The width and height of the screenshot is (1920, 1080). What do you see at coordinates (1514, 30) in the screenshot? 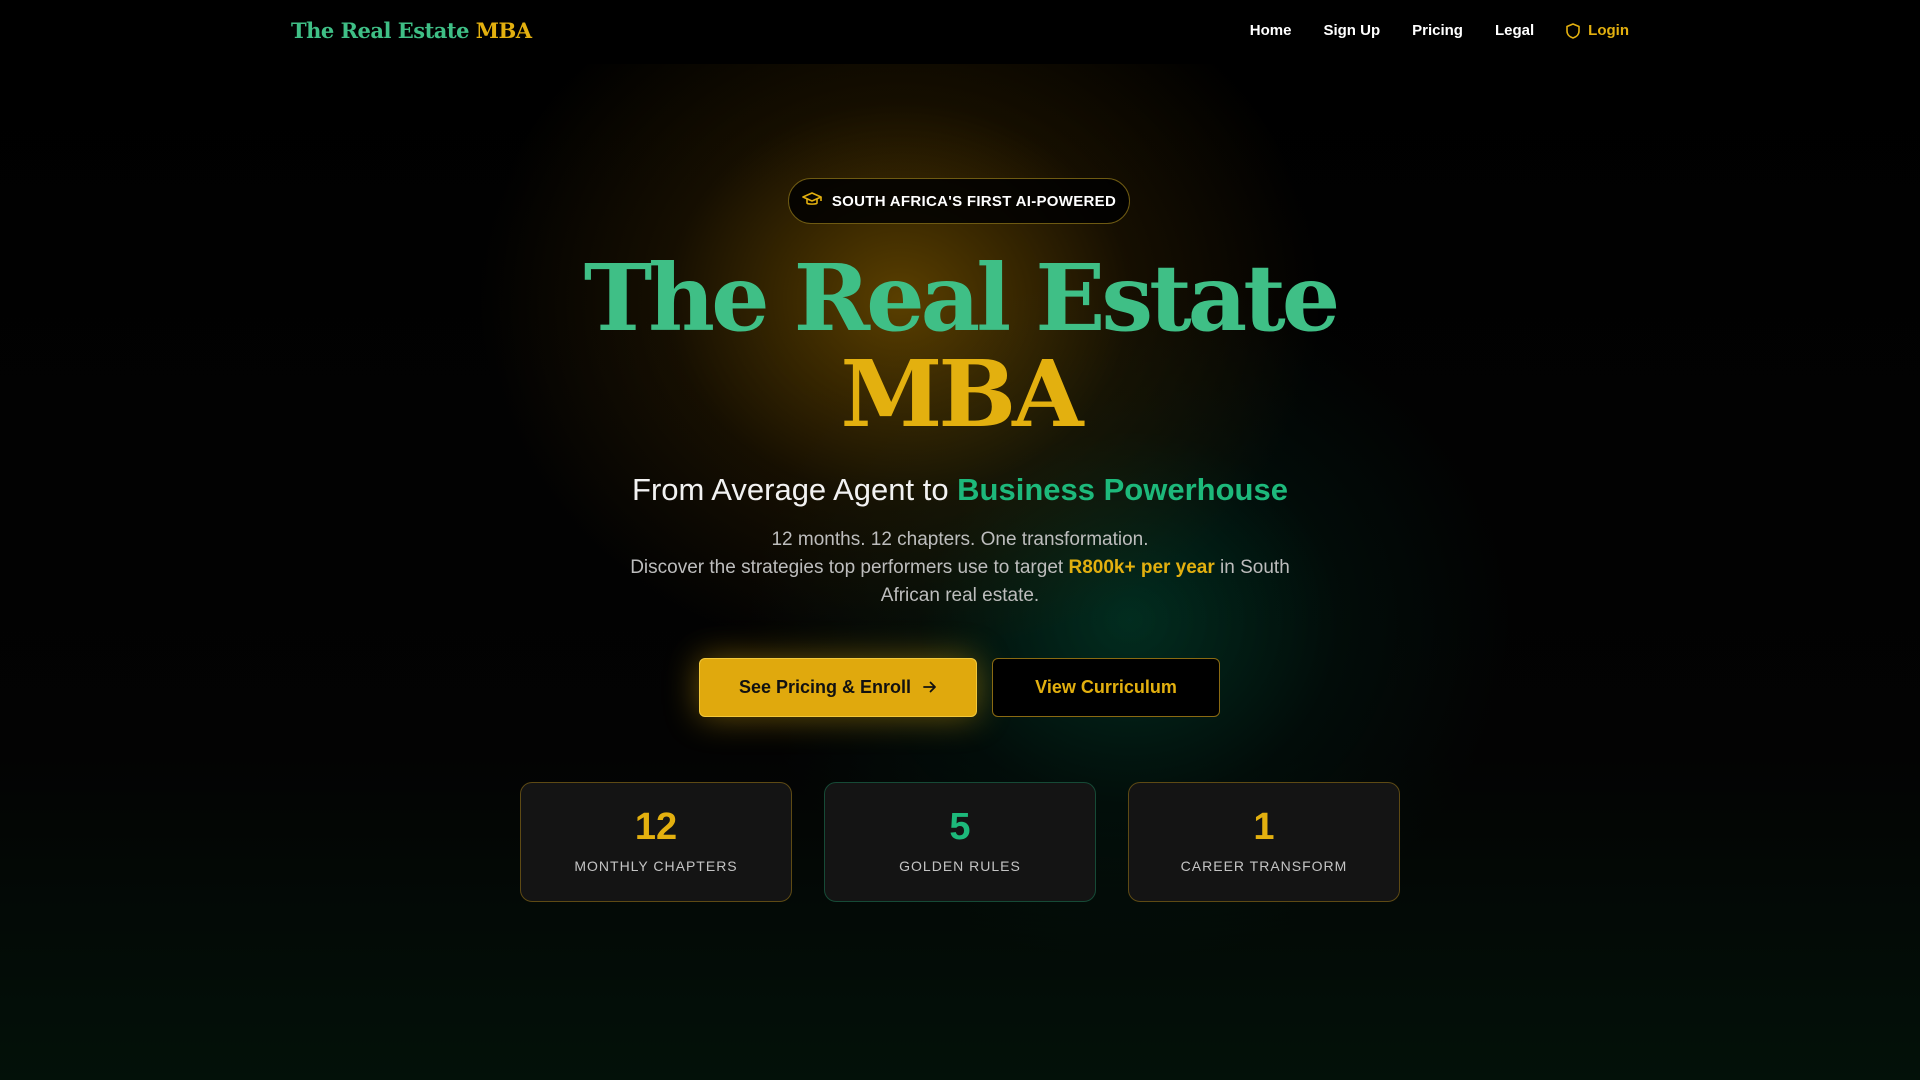
I see `nav-link-legal: Legal` at bounding box center [1514, 30].